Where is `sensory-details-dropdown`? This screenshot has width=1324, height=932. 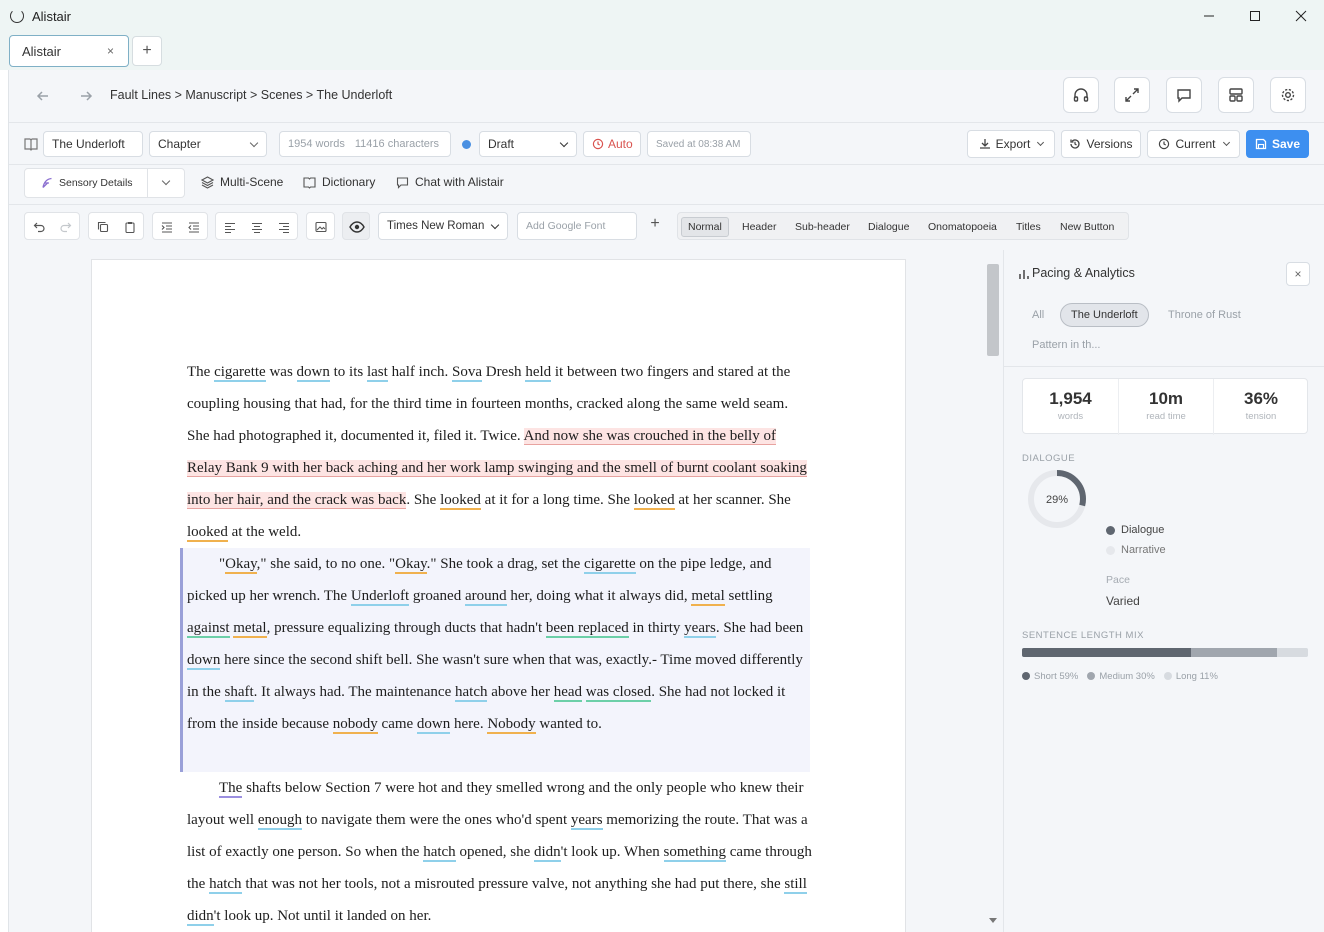
sensory-details-dropdown is located at coordinates (166, 183).